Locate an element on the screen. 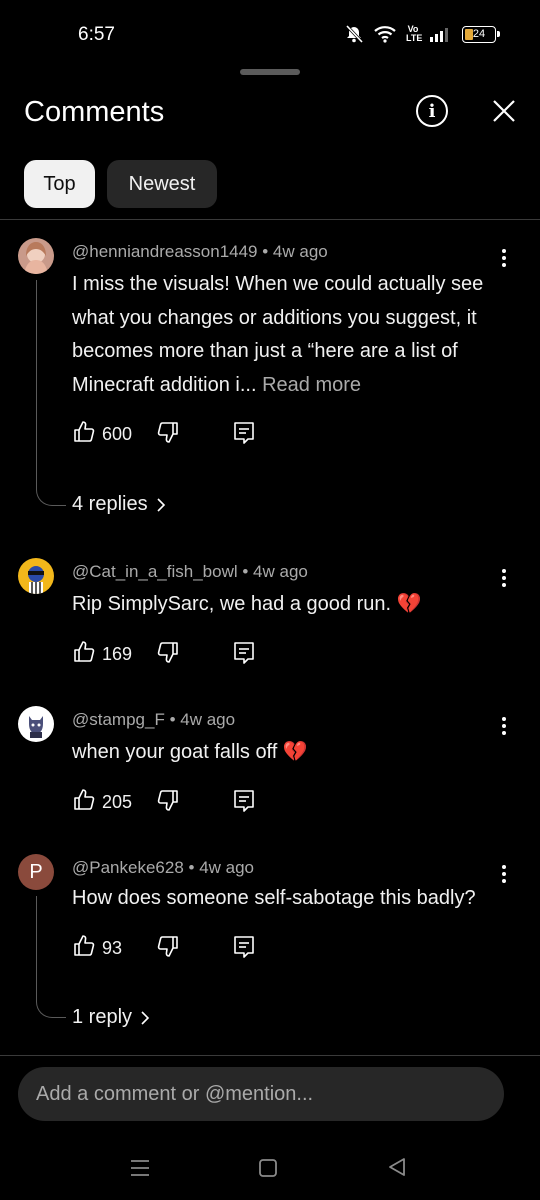  home-button is located at coordinates (268, 1170).